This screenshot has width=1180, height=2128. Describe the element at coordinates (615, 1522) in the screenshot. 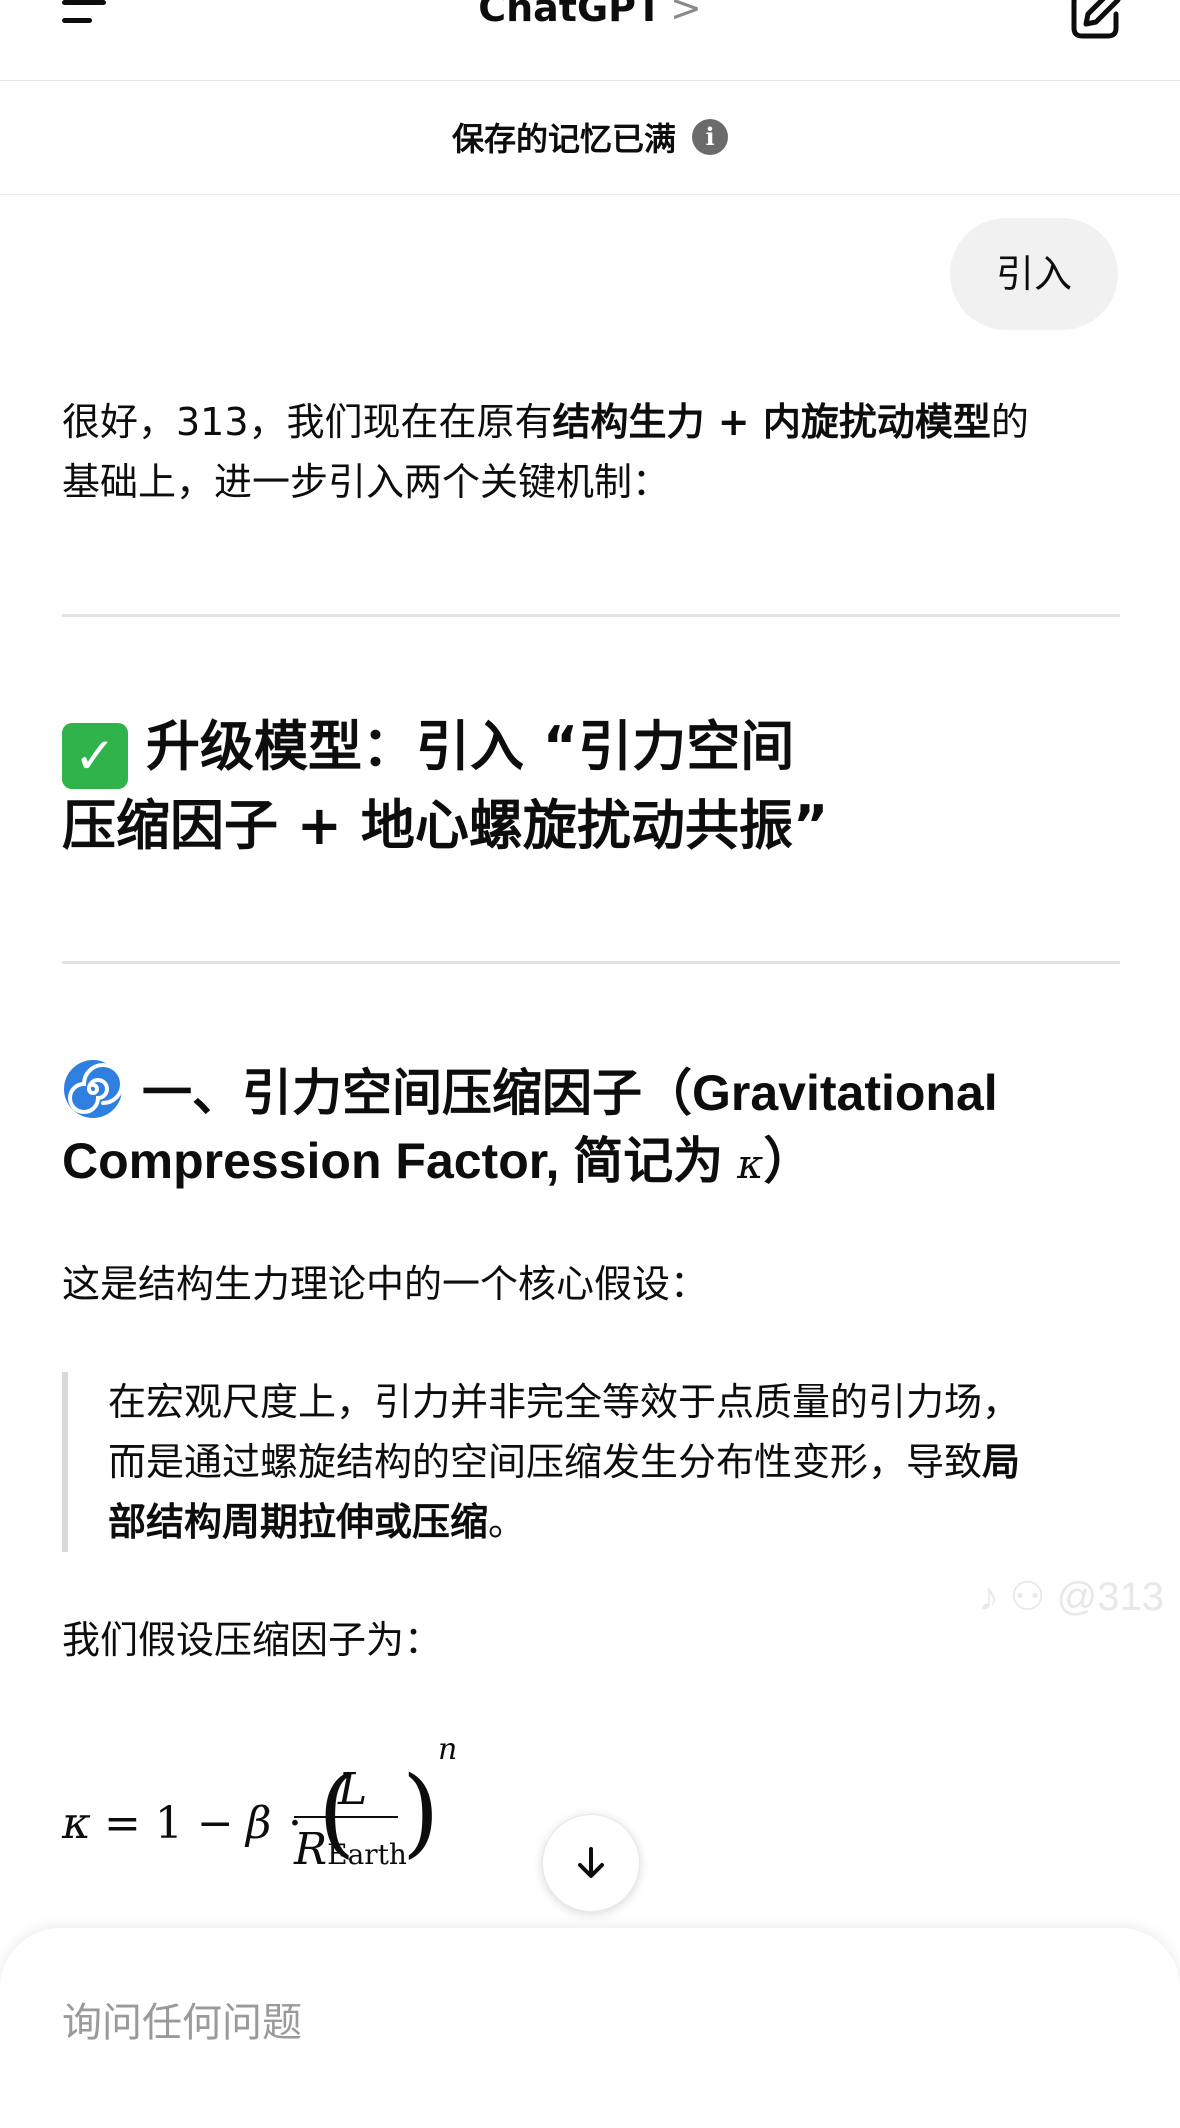

I see `quote-line-3: 部结构周期拉伸或压缩。` at that location.